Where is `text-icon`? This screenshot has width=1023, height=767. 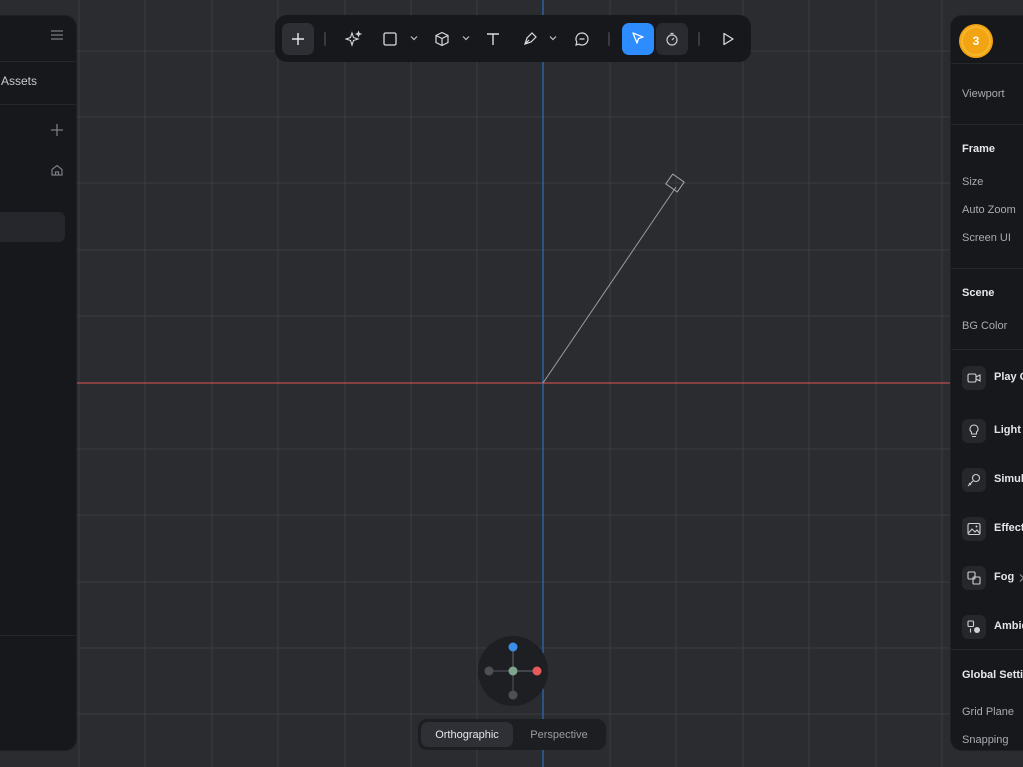 text-icon is located at coordinates (493, 39).